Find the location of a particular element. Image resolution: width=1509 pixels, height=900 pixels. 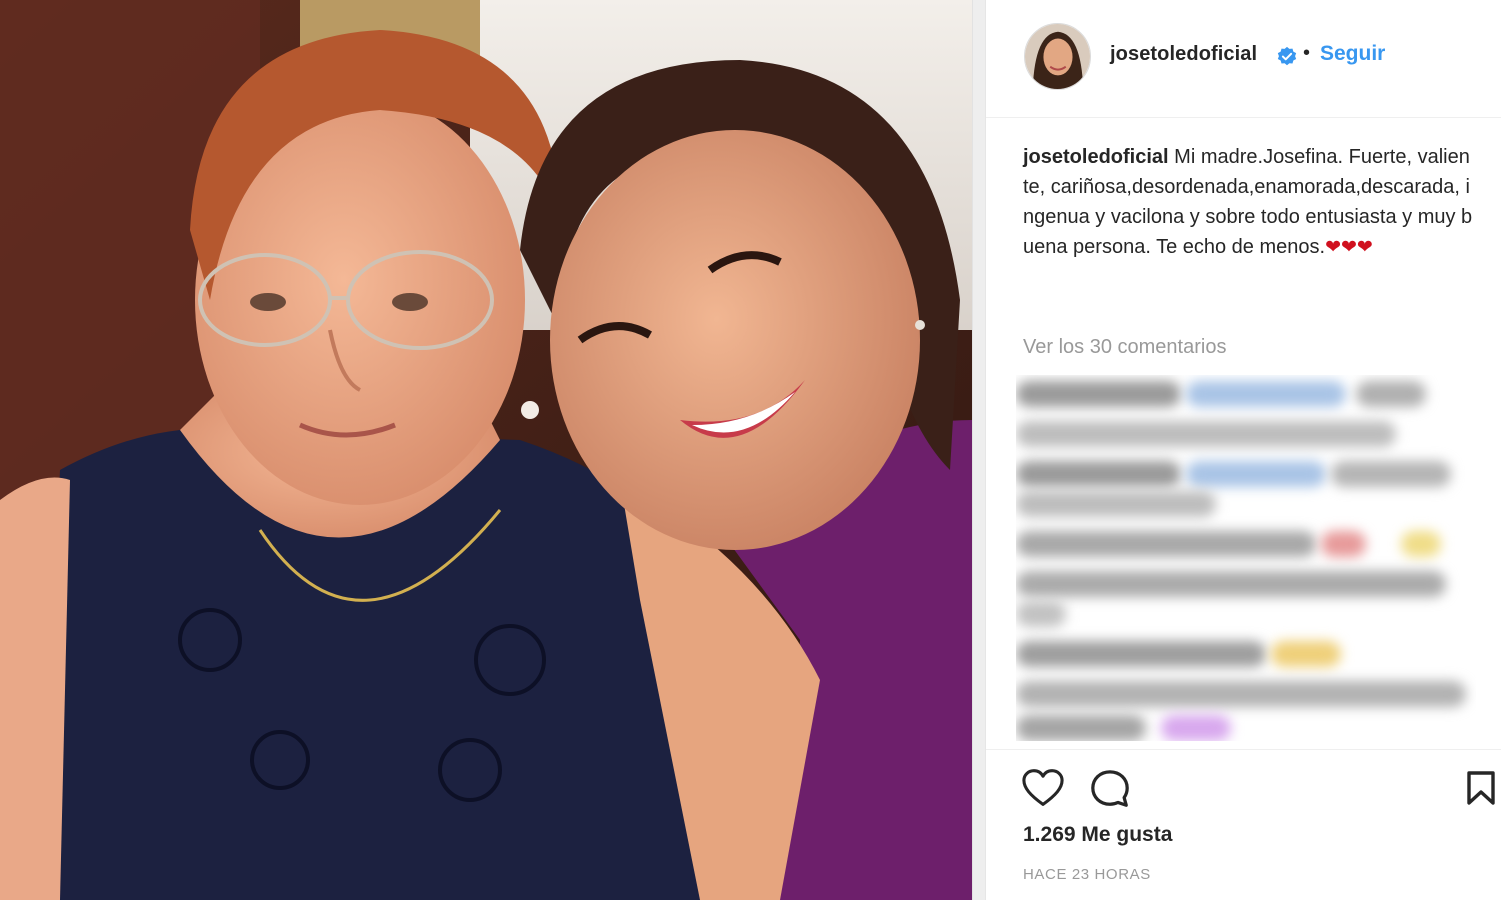

panel-divider is located at coordinates (979, 450).